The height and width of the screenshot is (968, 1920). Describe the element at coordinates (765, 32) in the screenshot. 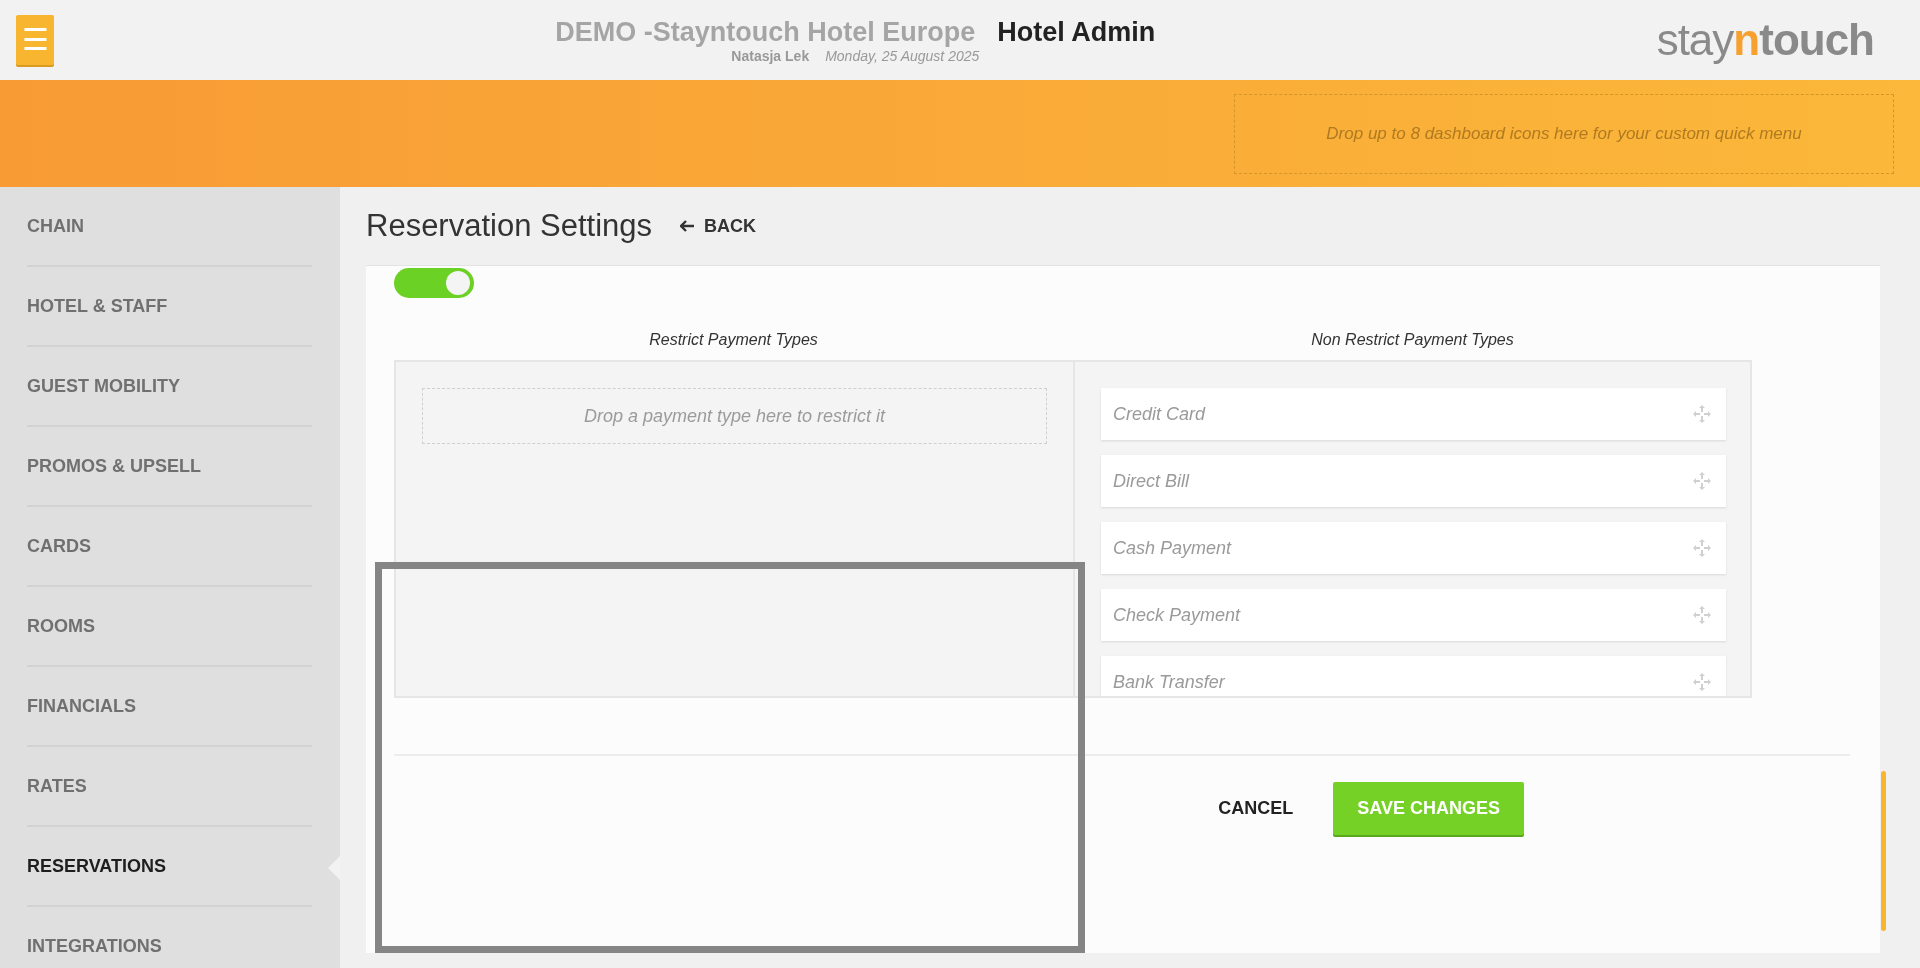

I see `hotel-title: DEMO -Stayntouch Hotel Europe` at that location.